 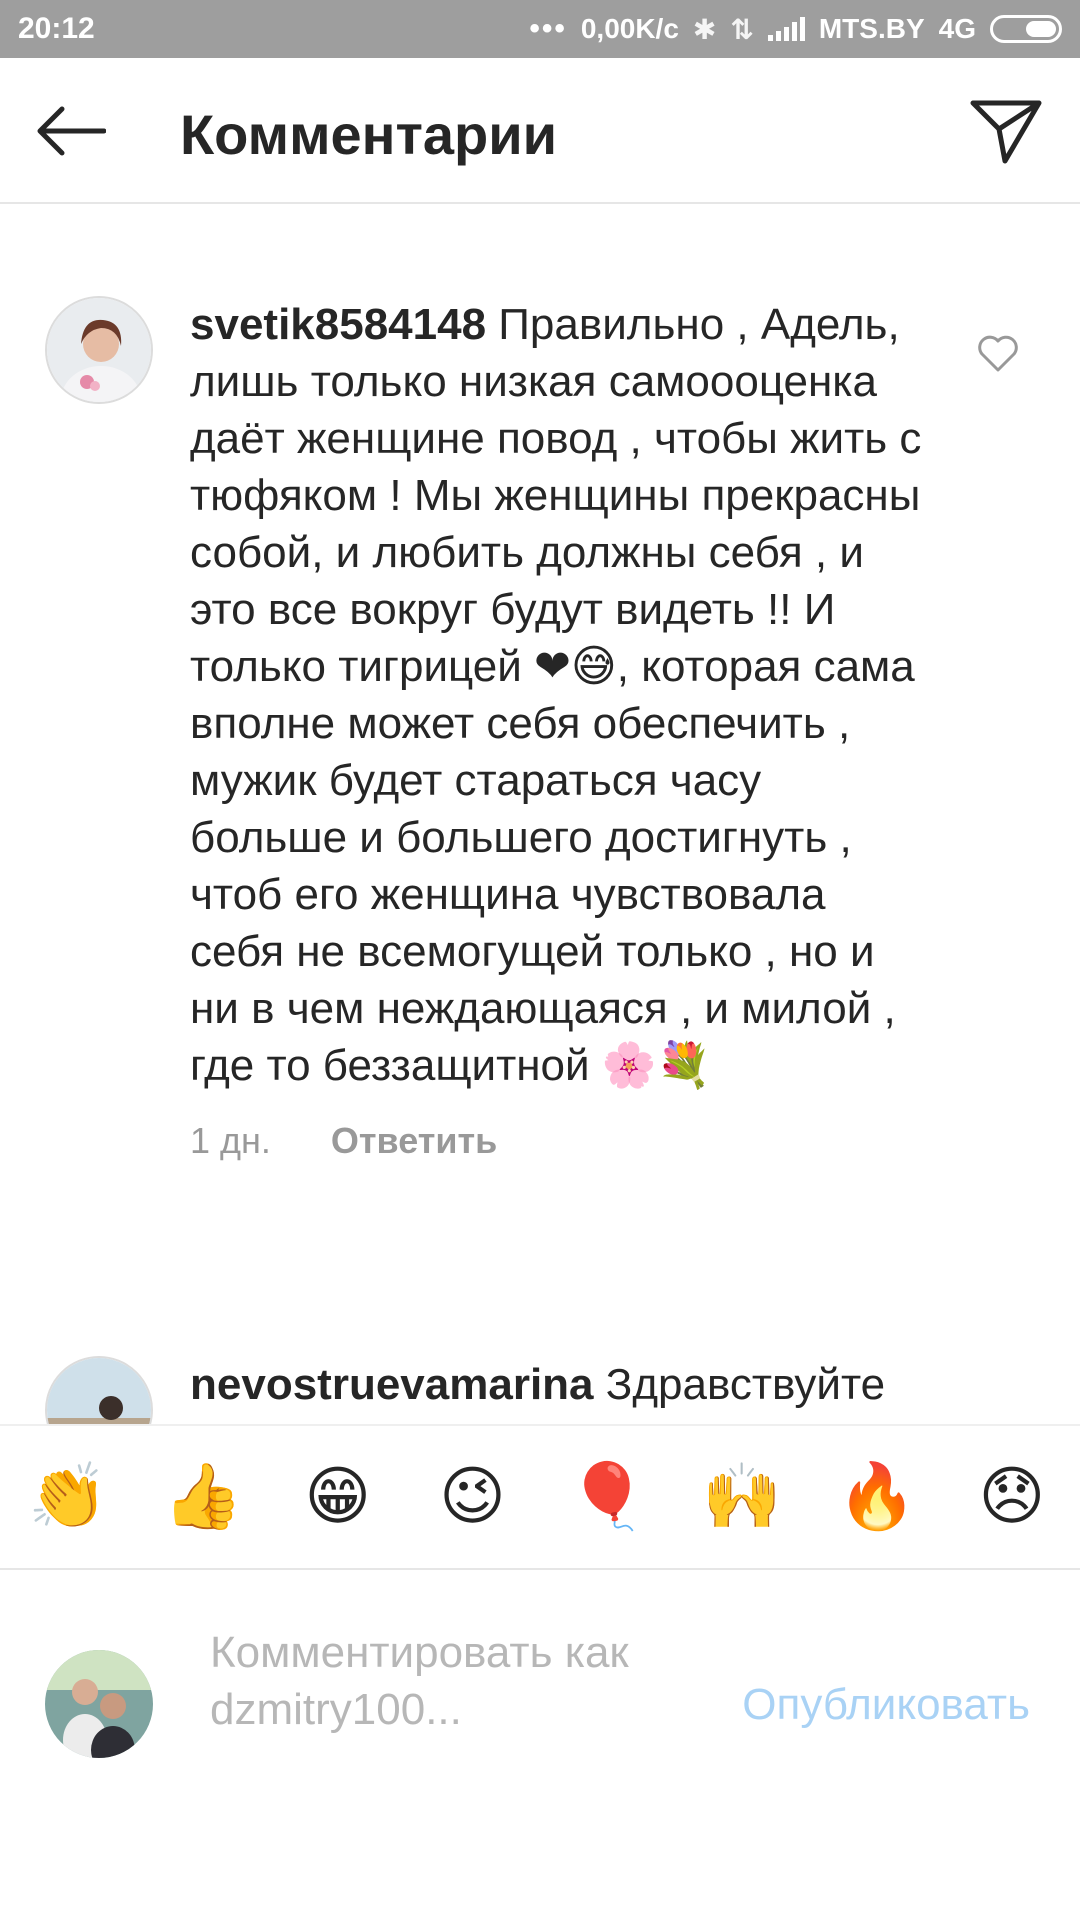 I want to click on page-title: Комментарии, so click(x=369, y=134).